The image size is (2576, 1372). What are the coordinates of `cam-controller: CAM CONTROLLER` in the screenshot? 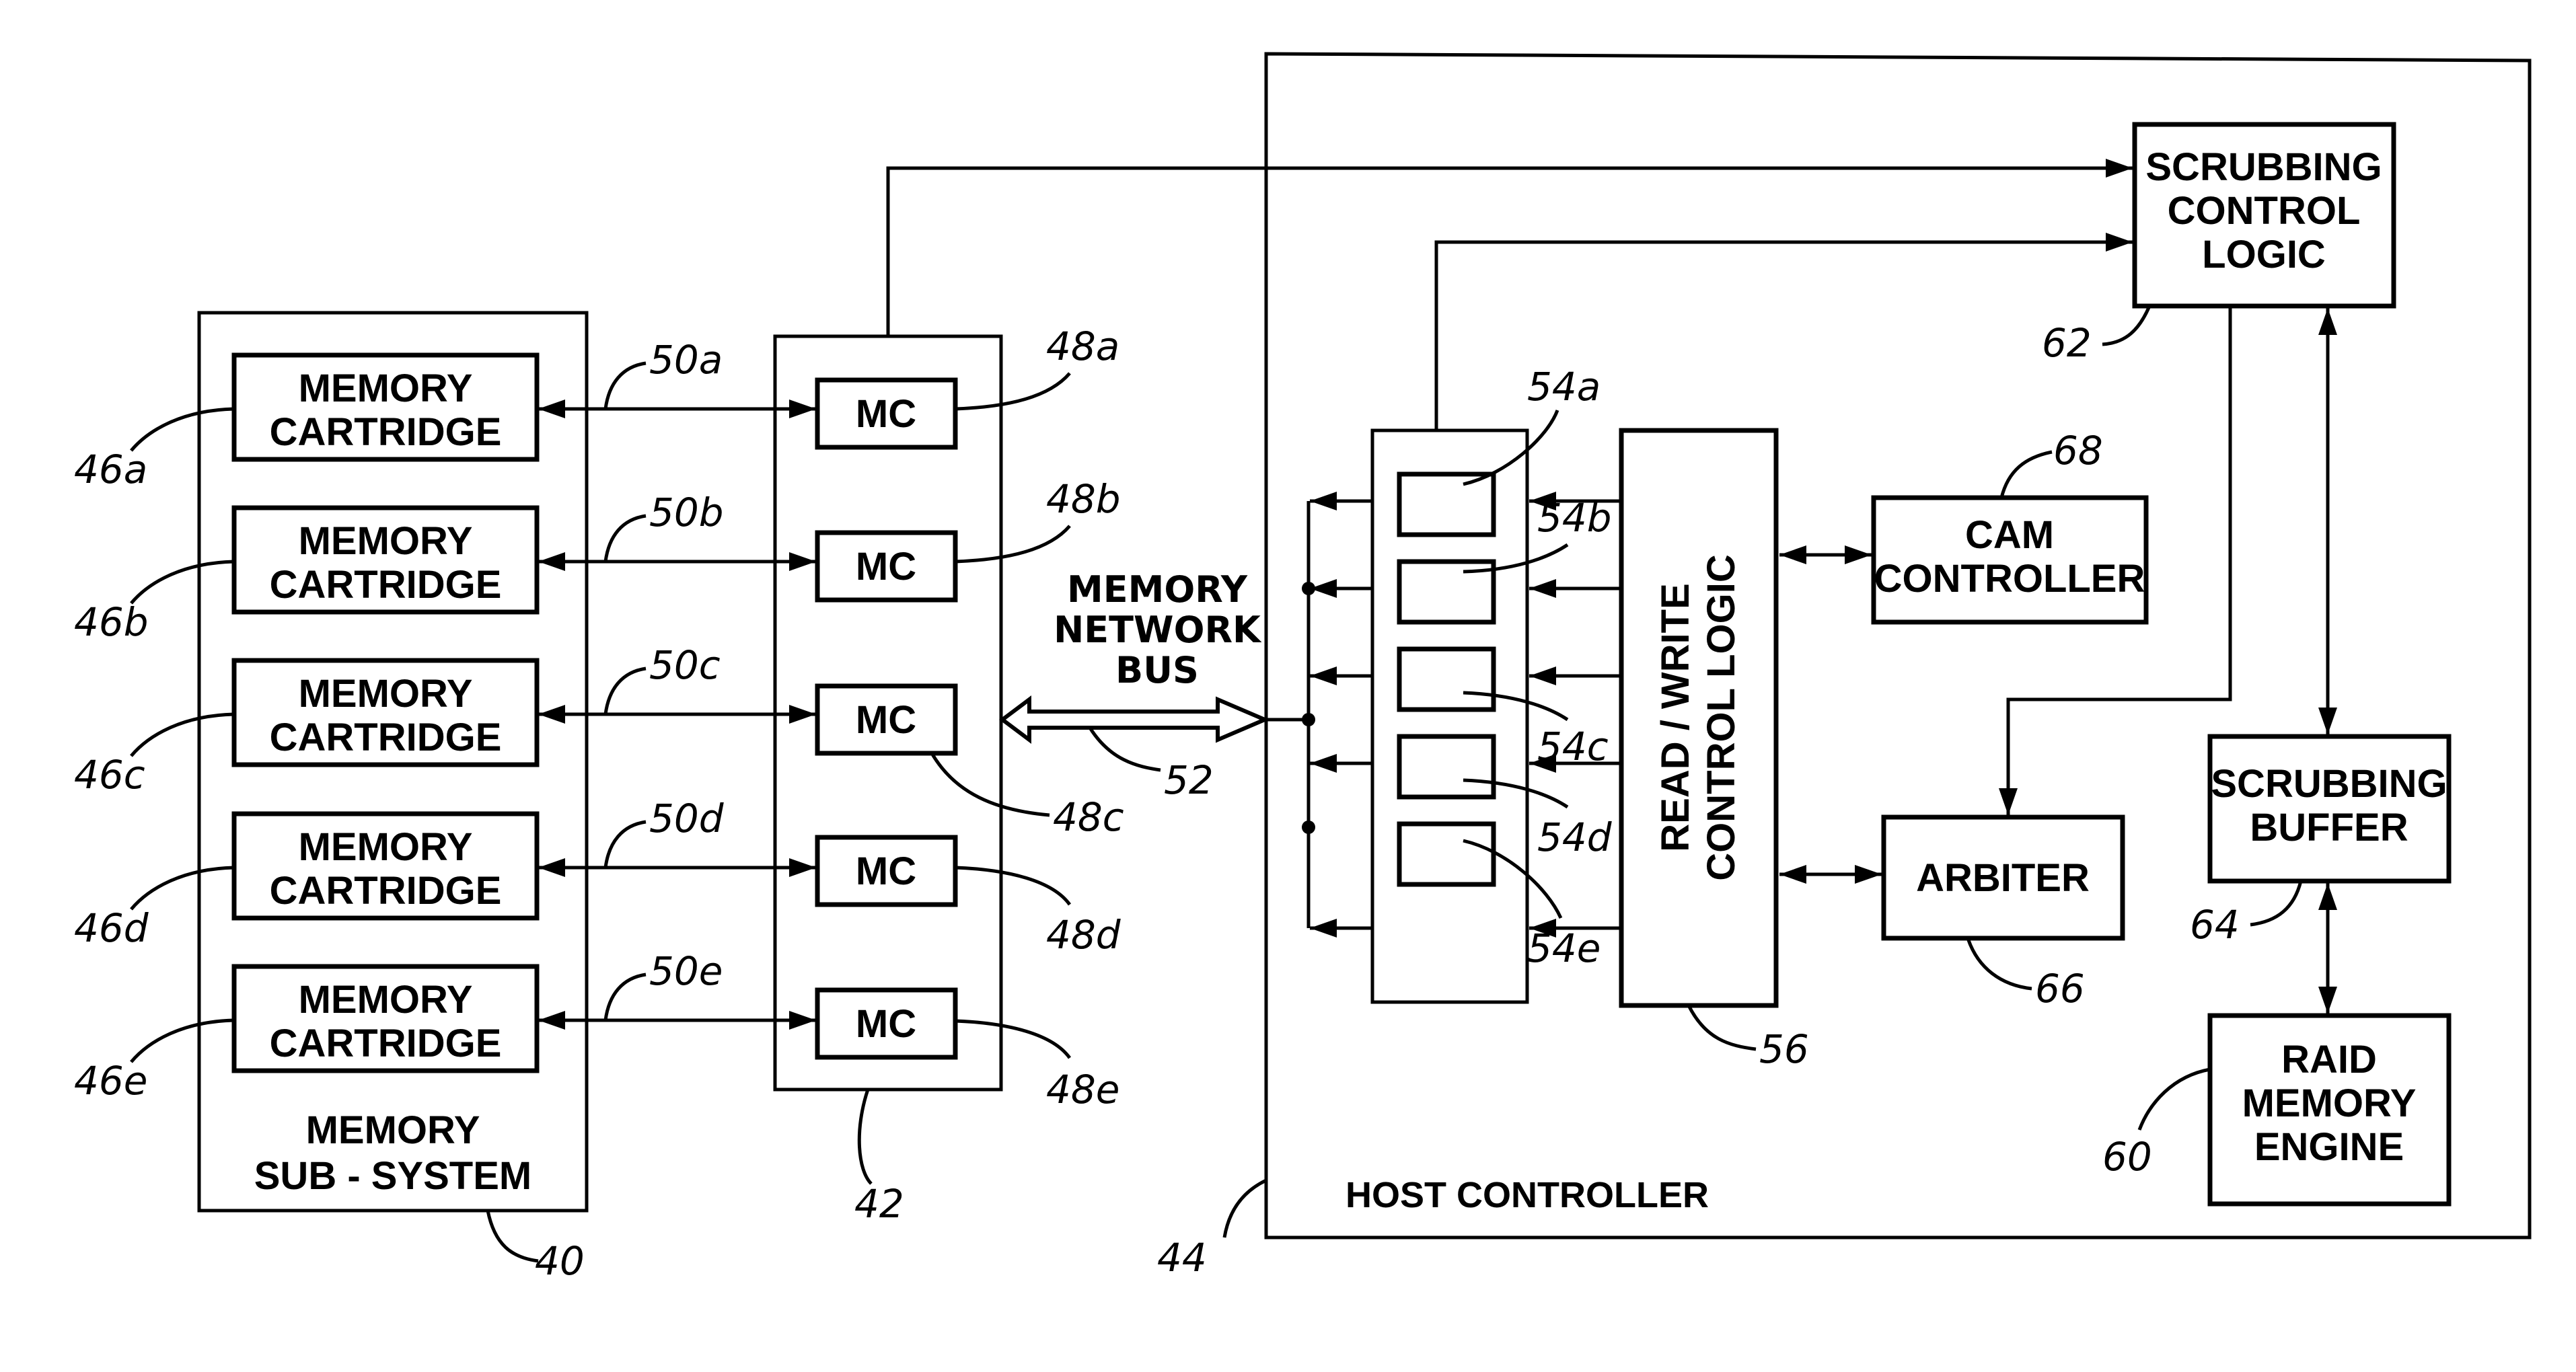 It's located at (2010, 560).